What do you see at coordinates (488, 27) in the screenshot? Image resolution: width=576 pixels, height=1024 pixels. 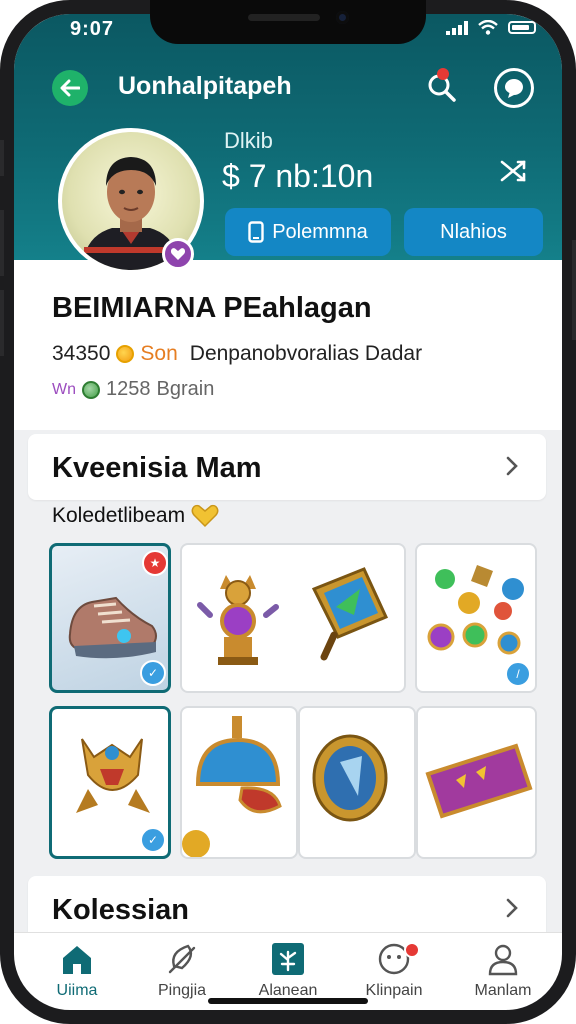 I see `wifi-icon` at bounding box center [488, 27].